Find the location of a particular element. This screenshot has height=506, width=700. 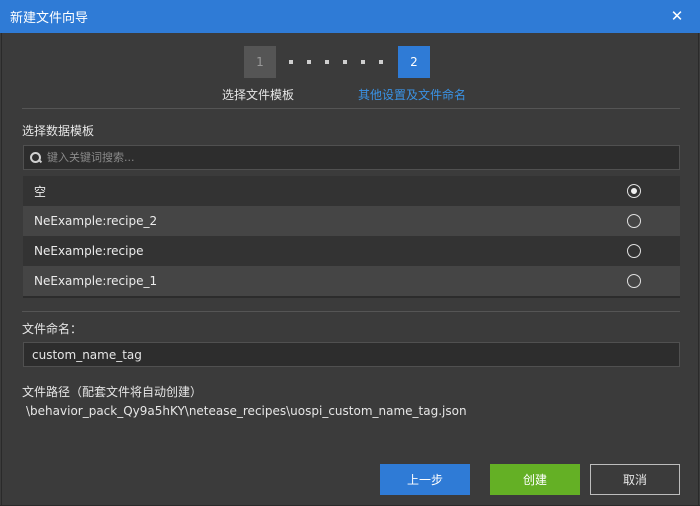

template-section-label: 选择数据模板 is located at coordinates (58, 131).